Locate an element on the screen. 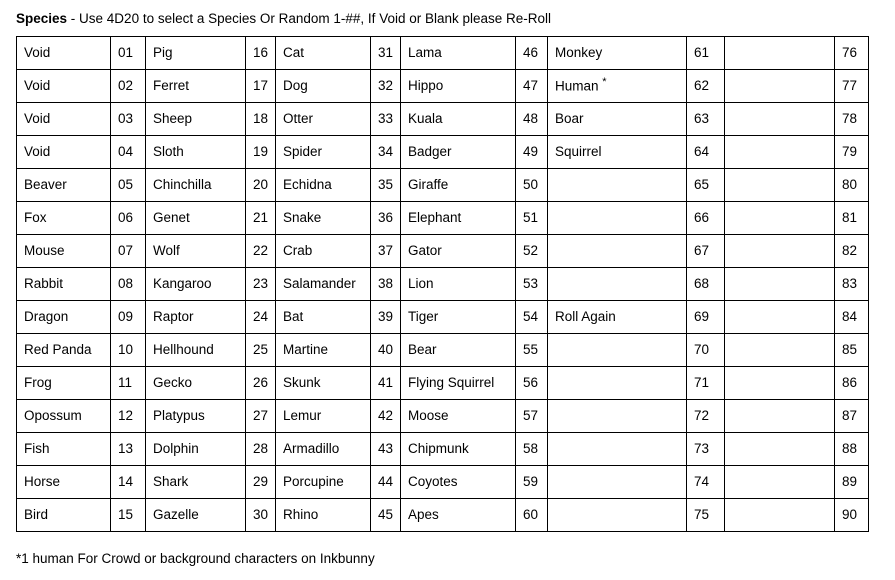 The width and height of the screenshot is (895, 580). species-name-cell: Hellhound is located at coordinates (195, 350).